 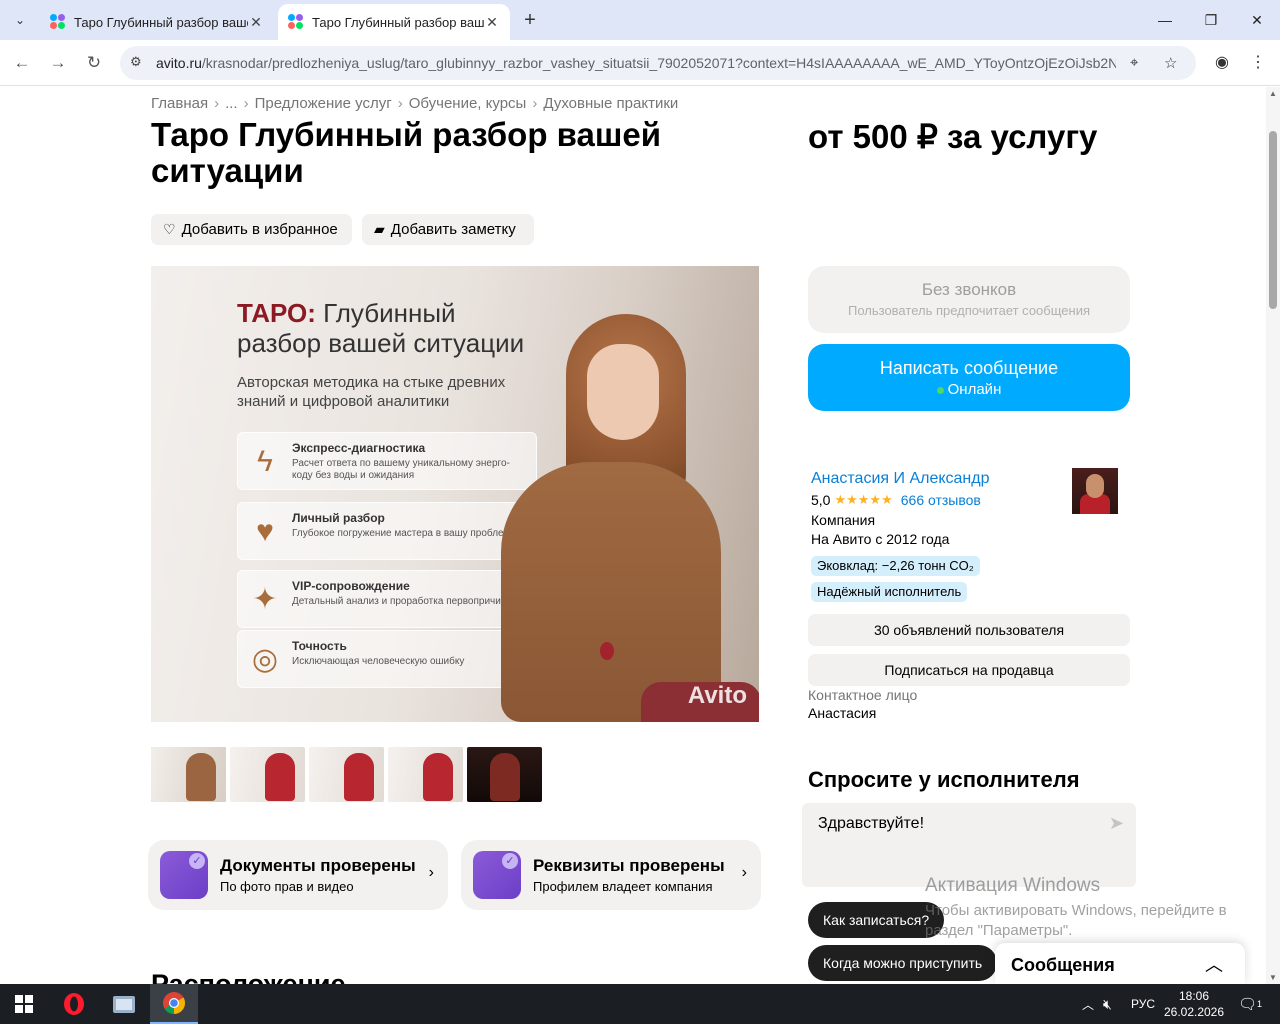 I want to click on heart-icon: ♡, so click(x=169, y=229).